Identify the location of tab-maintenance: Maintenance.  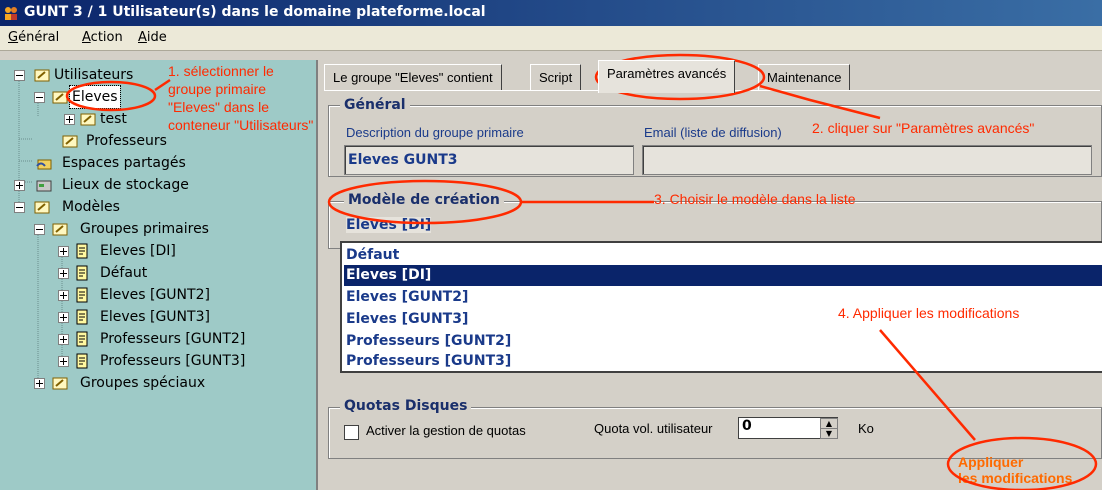
(804, 77).